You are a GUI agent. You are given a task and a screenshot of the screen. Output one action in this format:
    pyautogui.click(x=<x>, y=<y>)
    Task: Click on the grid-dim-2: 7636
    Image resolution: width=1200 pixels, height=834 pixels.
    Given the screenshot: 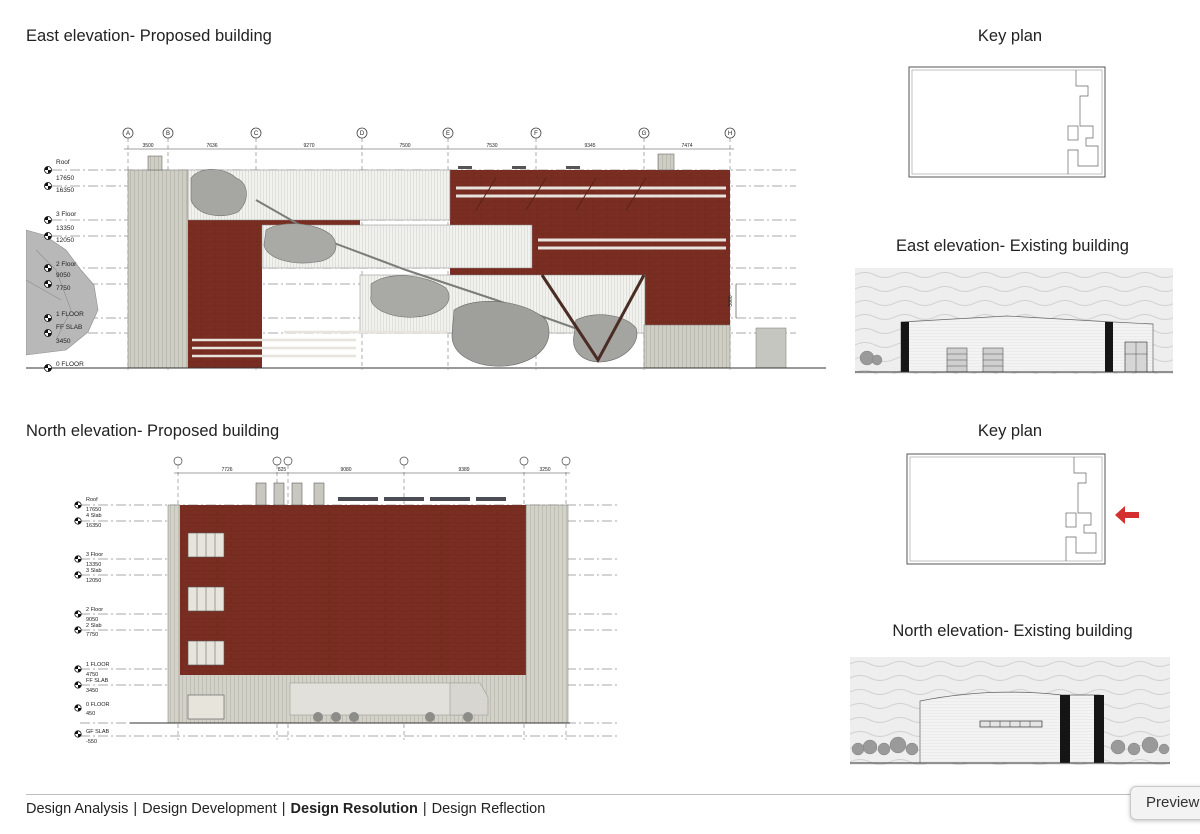 What is the action you would take?
    pyautogui.click(x=211, y=146)
    